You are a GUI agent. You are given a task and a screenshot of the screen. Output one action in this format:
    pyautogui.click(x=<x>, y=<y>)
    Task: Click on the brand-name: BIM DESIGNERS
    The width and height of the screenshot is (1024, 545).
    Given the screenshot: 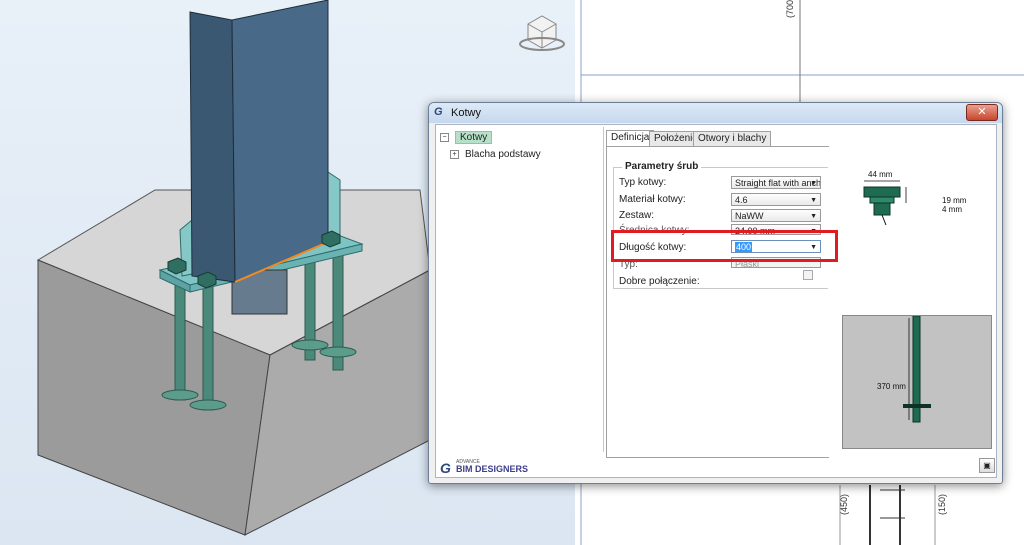 What is the action you would take?
    pyautogui.click(x=492, y=469)
    